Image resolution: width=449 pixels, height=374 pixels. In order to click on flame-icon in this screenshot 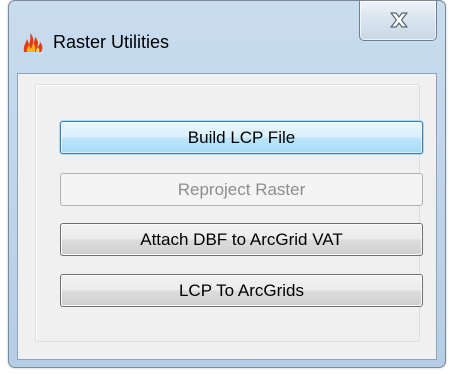, I will do `click(33, 42)`.